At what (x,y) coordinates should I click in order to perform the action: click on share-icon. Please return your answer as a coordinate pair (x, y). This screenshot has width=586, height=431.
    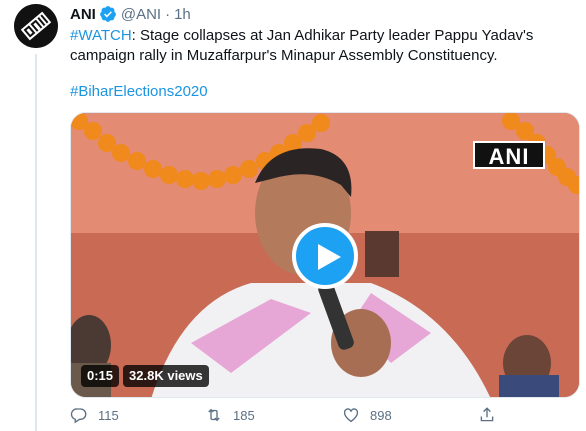
    Looking at the image, I should click on (487, 414).